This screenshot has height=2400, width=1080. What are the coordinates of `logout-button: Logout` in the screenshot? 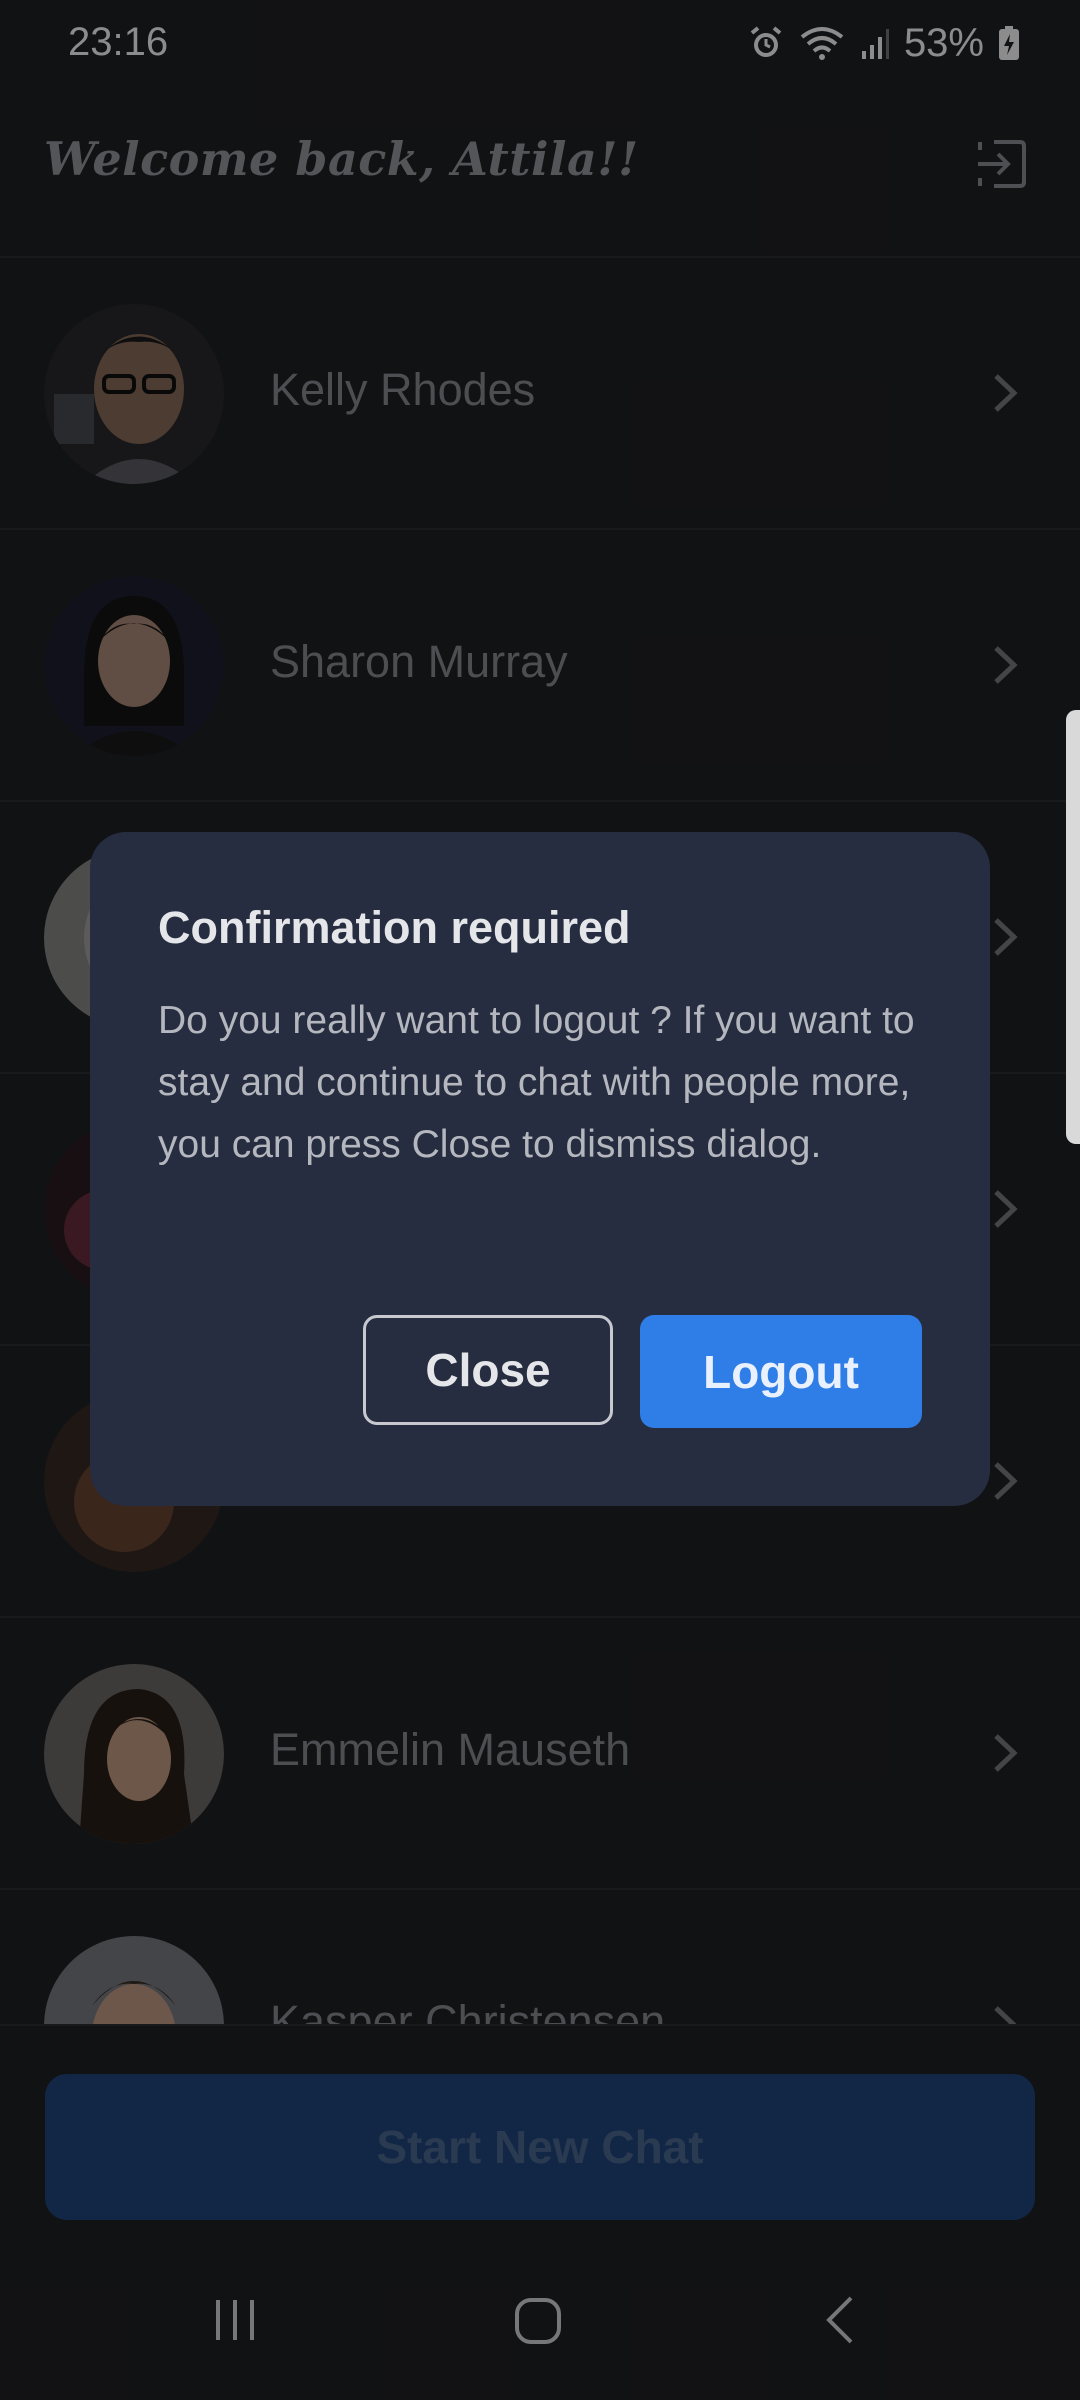 It's located at (781, 1371).